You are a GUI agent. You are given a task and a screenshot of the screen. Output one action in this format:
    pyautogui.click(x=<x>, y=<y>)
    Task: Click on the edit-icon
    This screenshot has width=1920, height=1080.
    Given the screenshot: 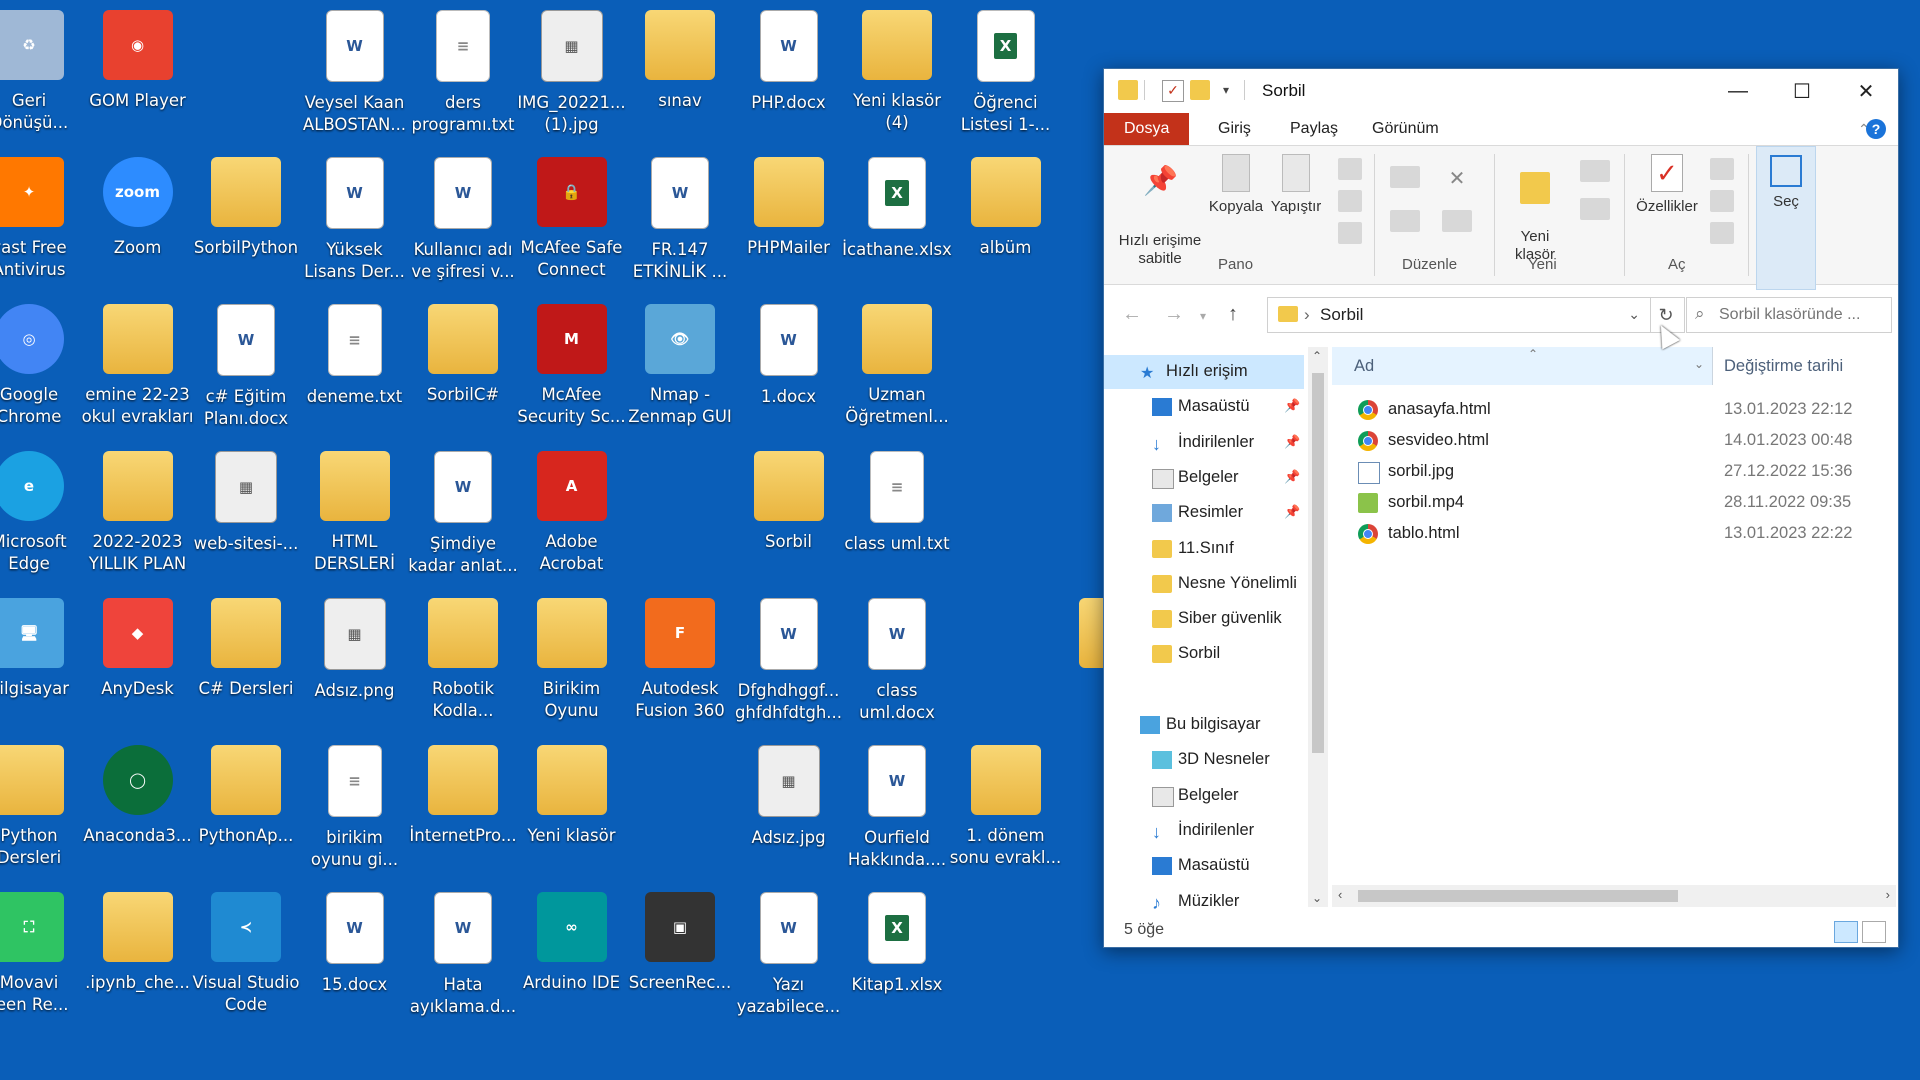 What is the action you would take?
    pyautogui.click(x=1722, y=201)
    